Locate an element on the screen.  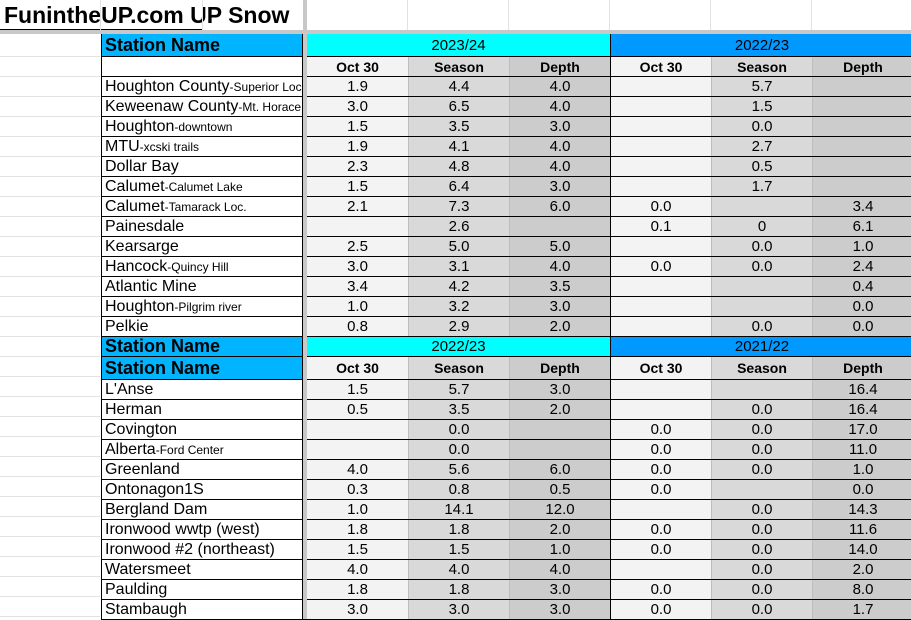
value-cell: 5.6 is located at coordinates (458, 469).